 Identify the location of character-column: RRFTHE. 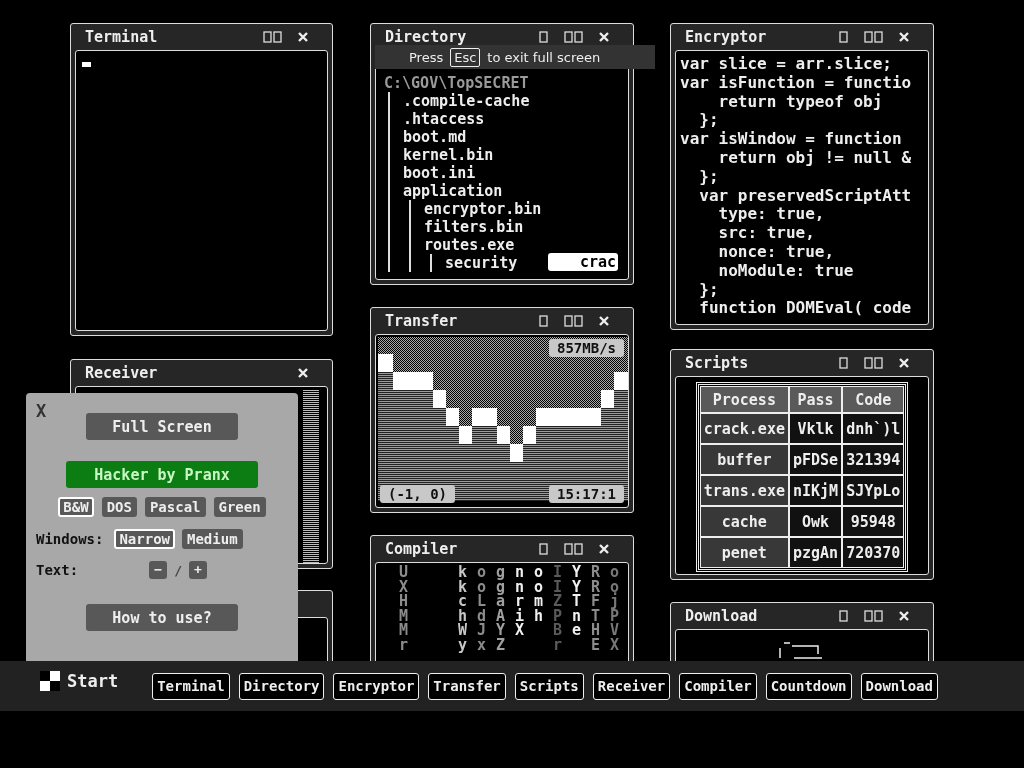
(595, 608).